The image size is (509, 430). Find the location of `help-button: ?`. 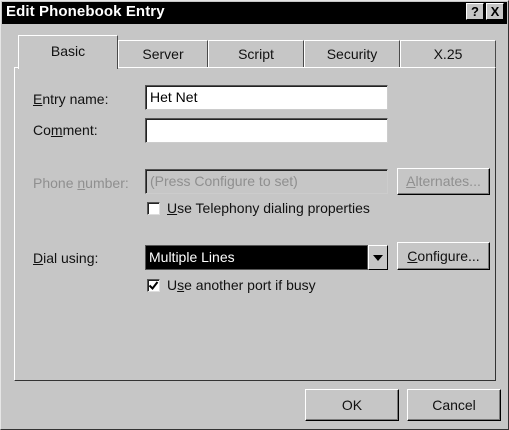

help-button: ? is located at coordinates (475, 11).